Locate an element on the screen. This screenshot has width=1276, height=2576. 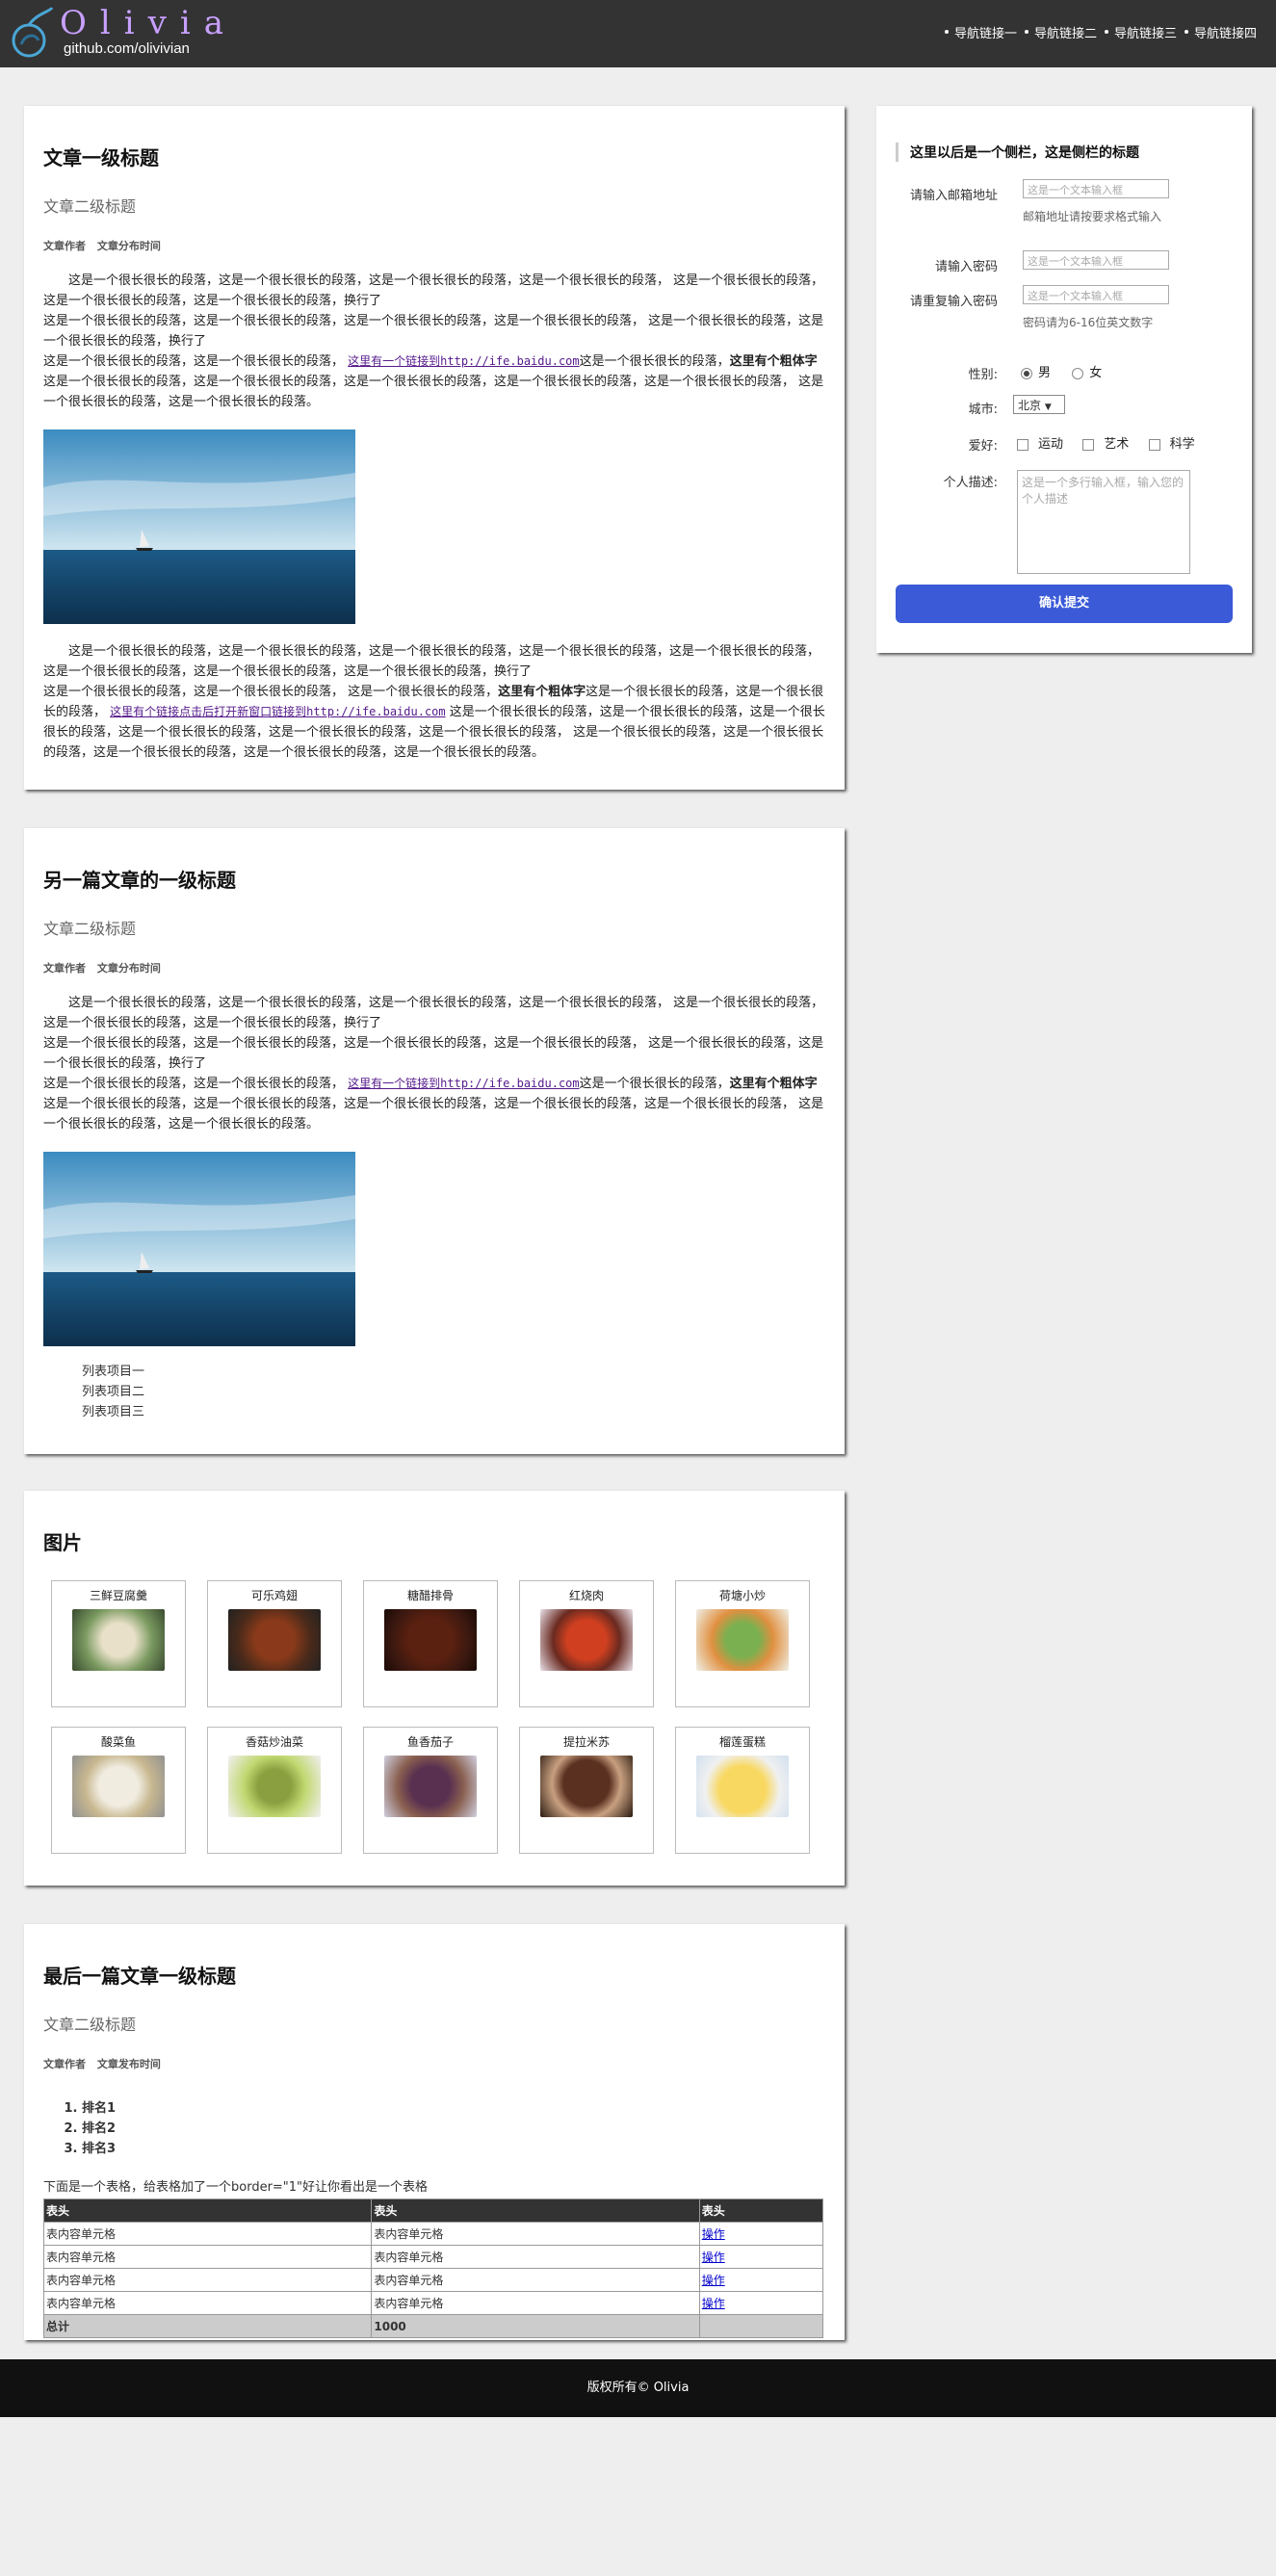
table-total-row: 总计 1000 is located at coordinates (433, 2326).